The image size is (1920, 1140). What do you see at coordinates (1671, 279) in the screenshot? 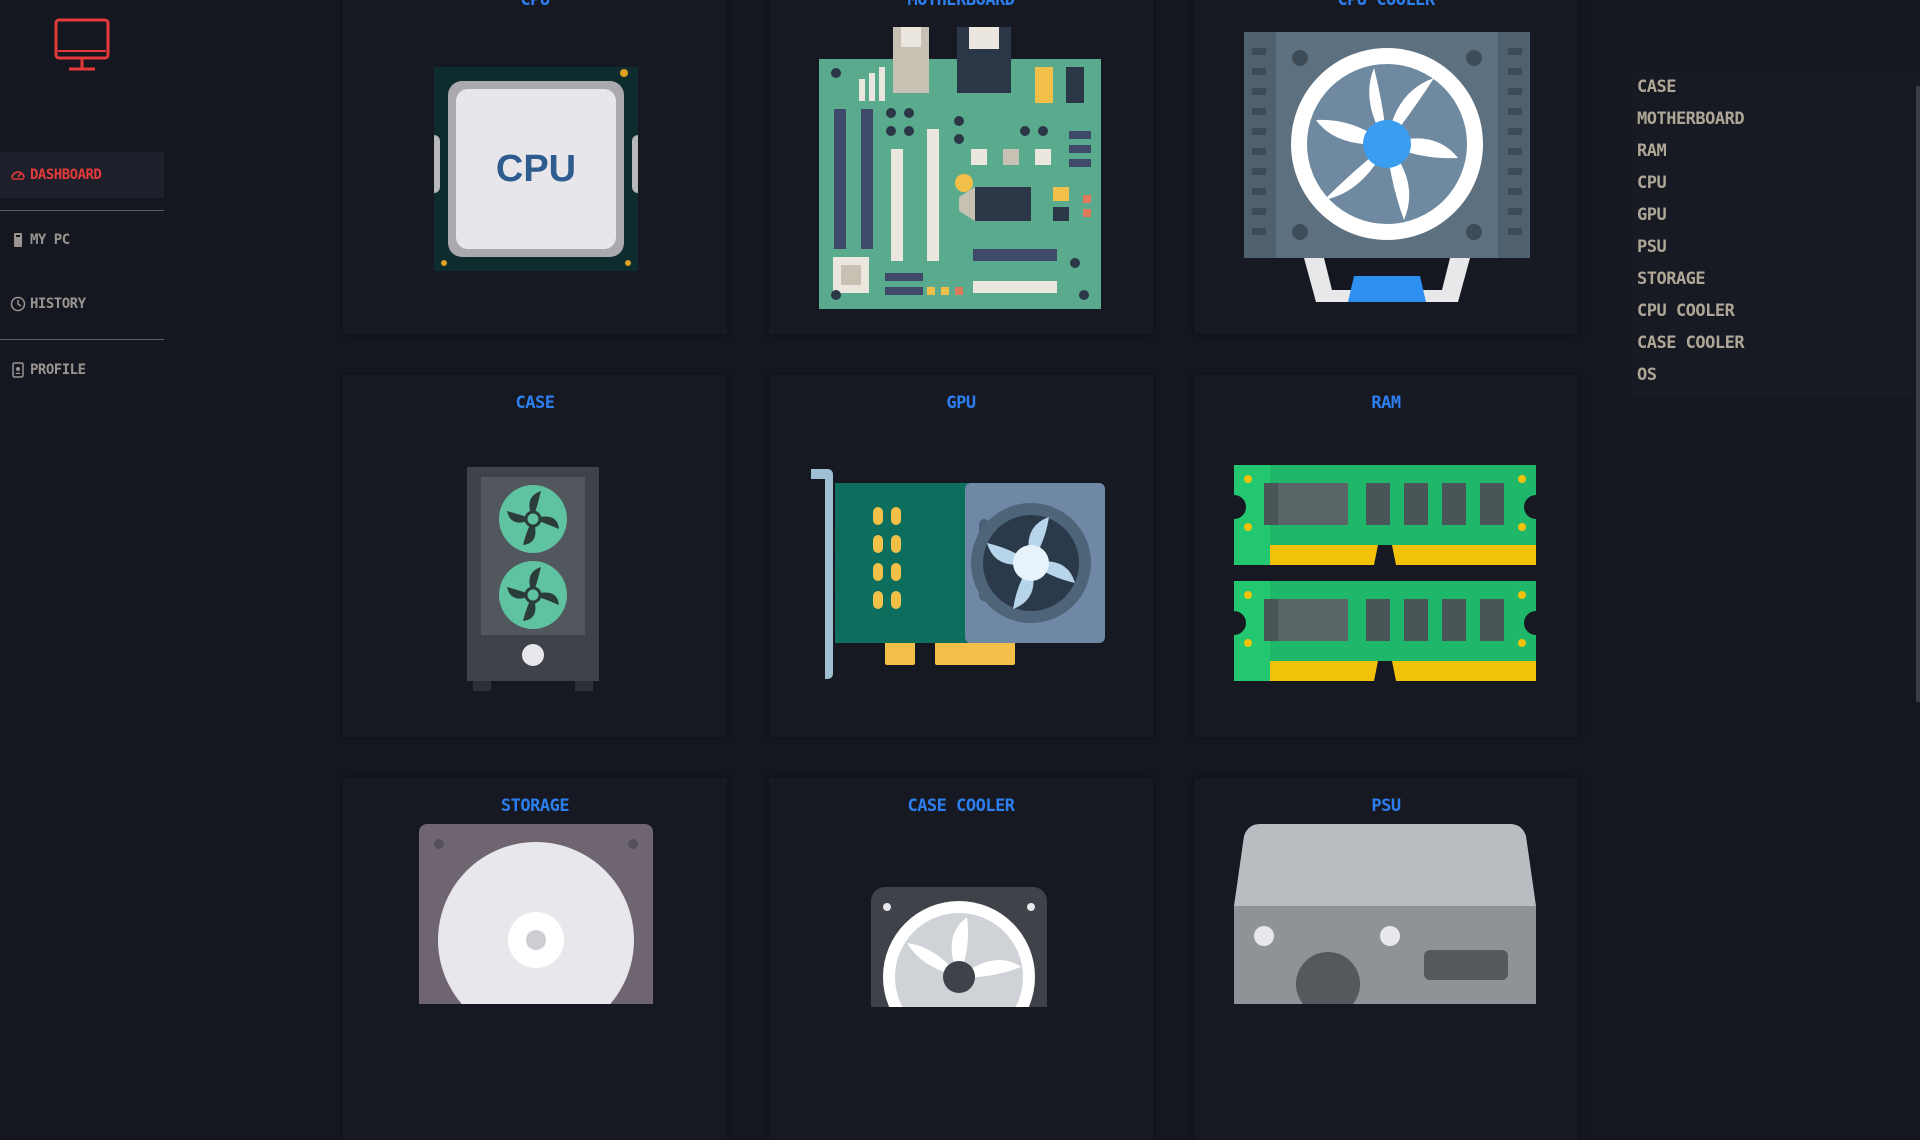
I see `parts-list-item-storage: STORAGE` at bounding box center [1671, 279].